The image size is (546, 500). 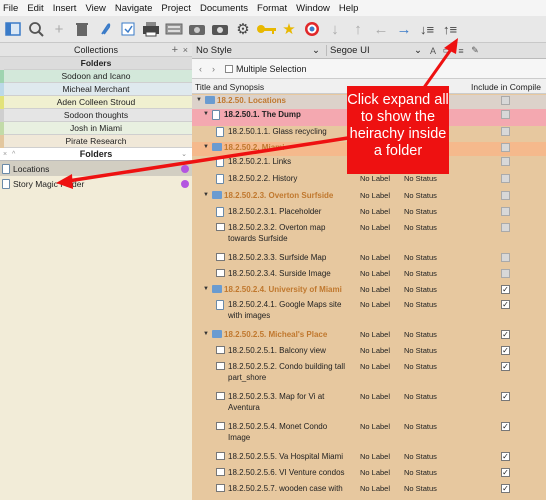 I want to click on arrow-down-icon: ↓, so click(x=335, y=29).